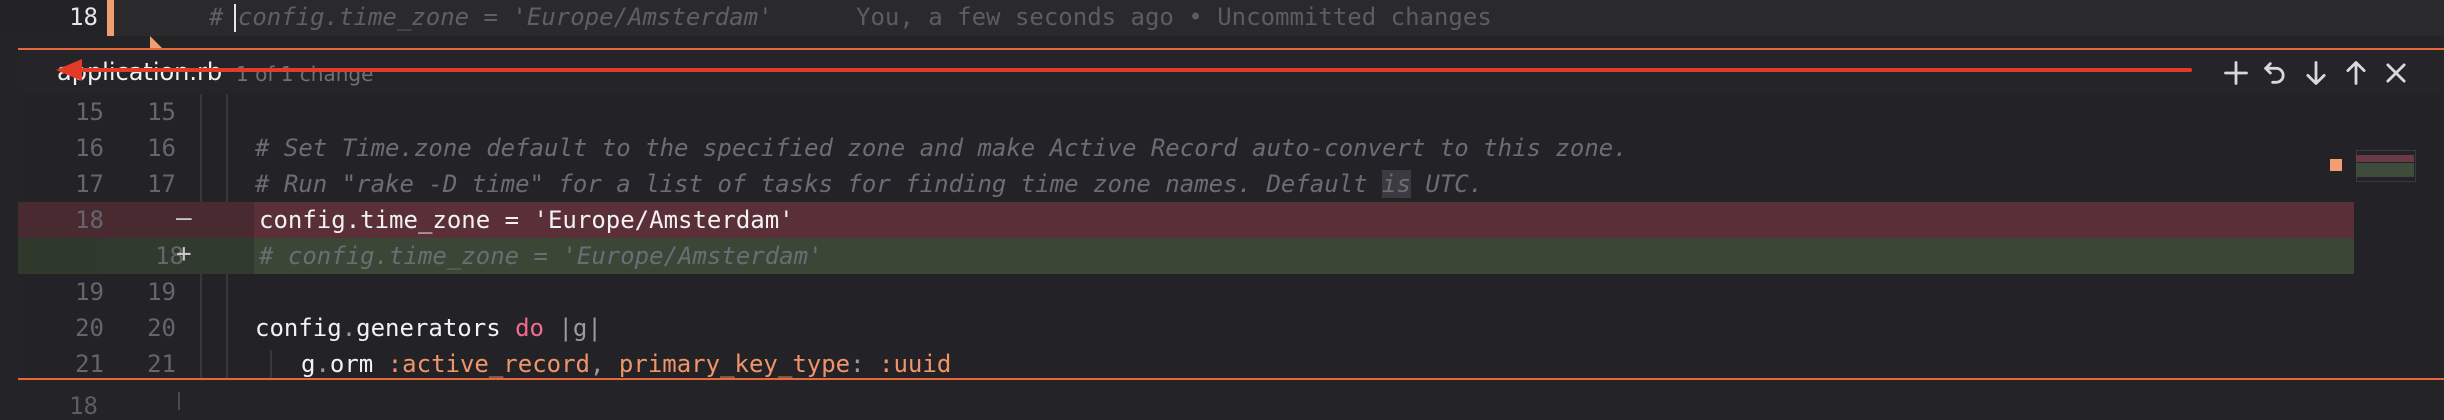 This screenshot has height=420, width=2444. What do you see at coordinates (298, 328) in the screenshot?
I see `code-segment: config` at bounding box center [298, 328].